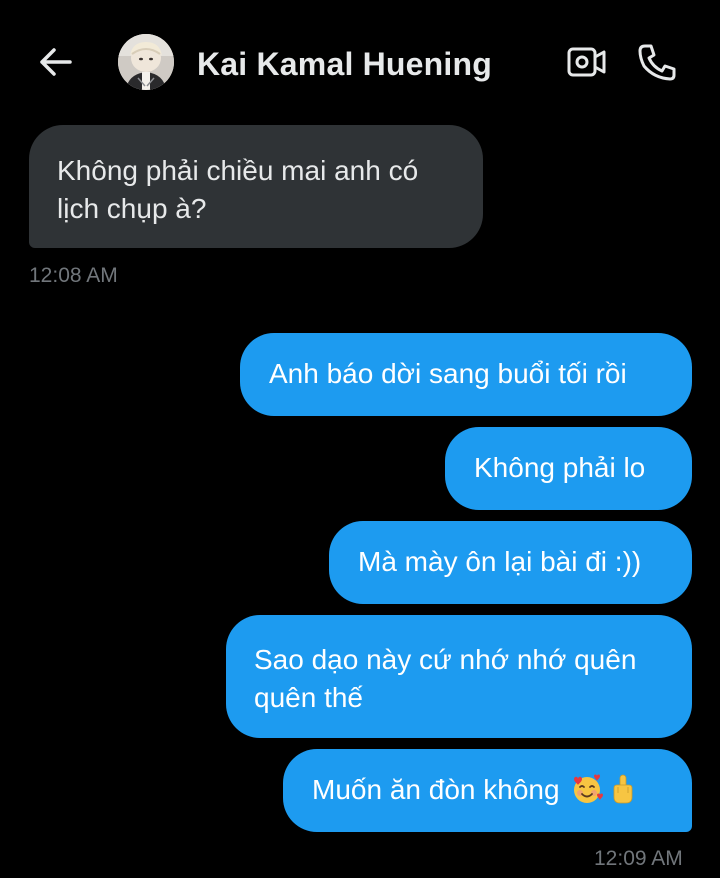 This screenshot has width=720, height=878. I want to click on video-camera-icon, so click(586, 62).